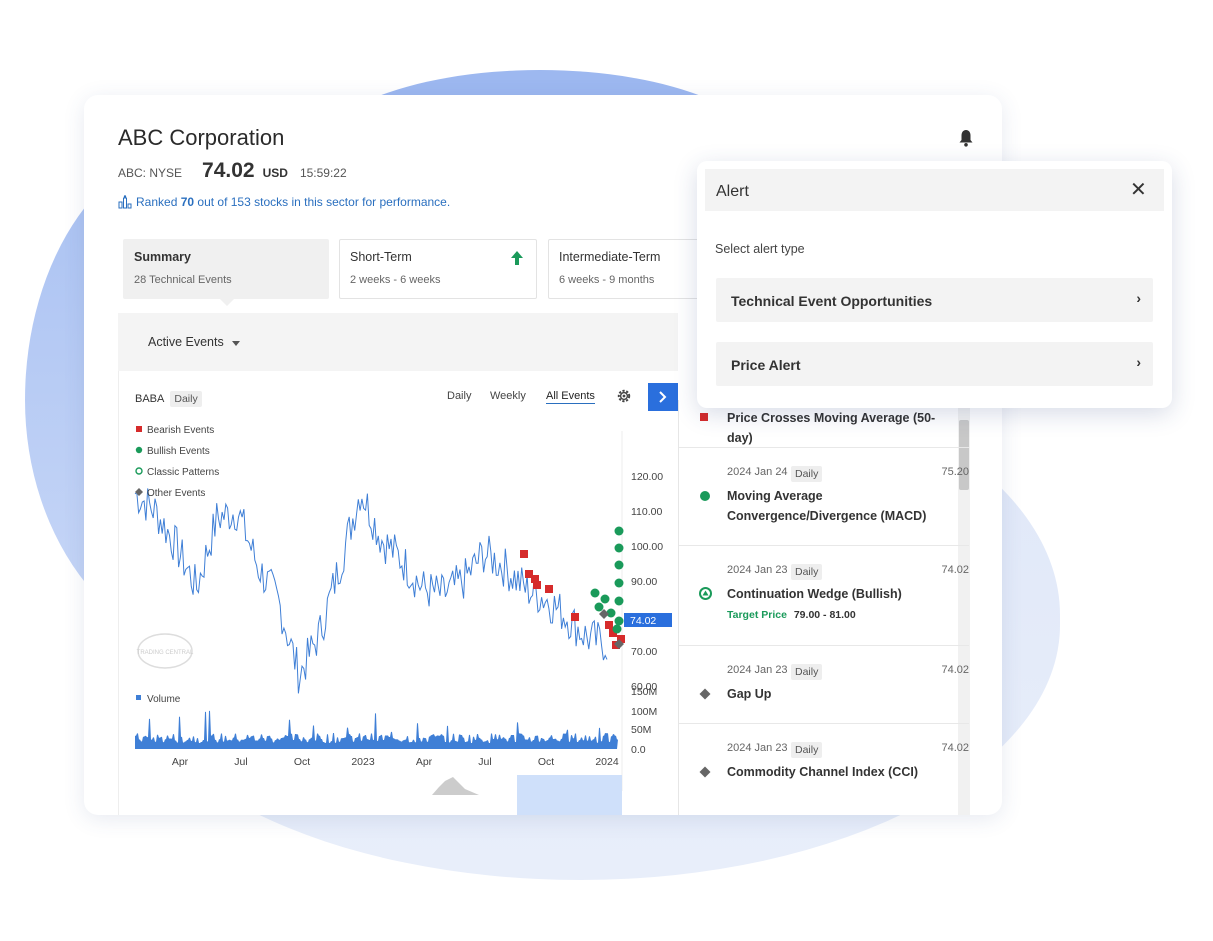 The image size is (1213, 941). Describe the element at coordinates (628, 269) in the screenshot. I see `tab-intermediate-term: Intermediate-Term 6 weeks - 9 months` at that location.